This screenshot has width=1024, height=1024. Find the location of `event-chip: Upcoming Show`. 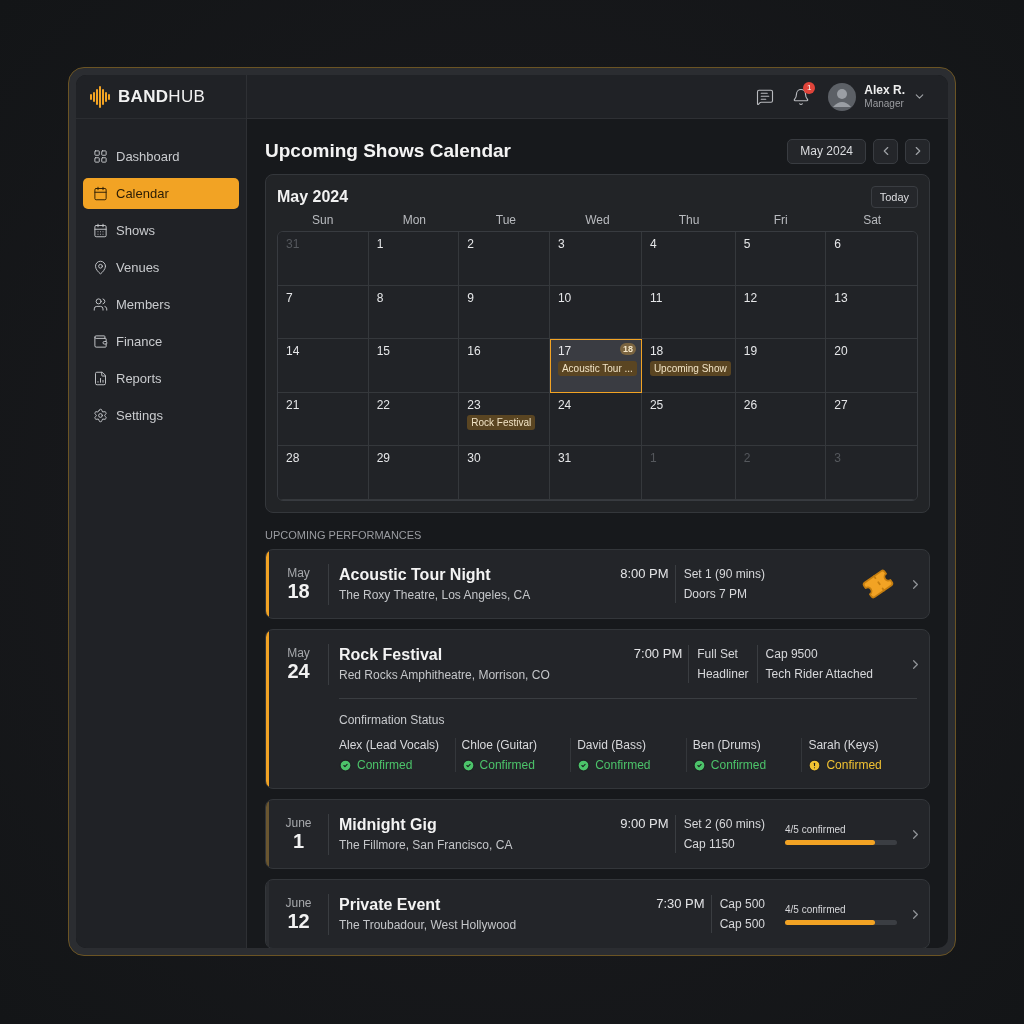

event-chip: Upcoming Show is located at coordinates (690, 369).